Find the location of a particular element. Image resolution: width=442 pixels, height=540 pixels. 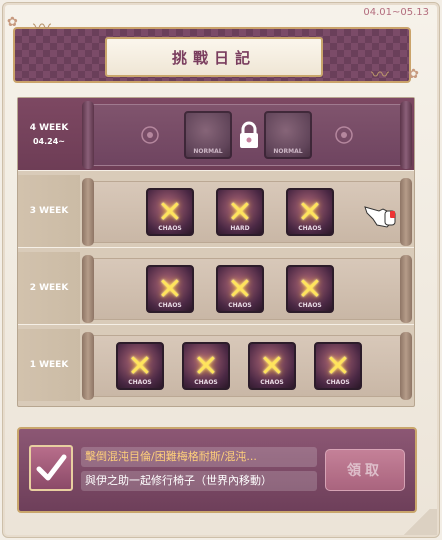

week-scroll: NORMAL NORMAL is located at coordinates (247, 135).